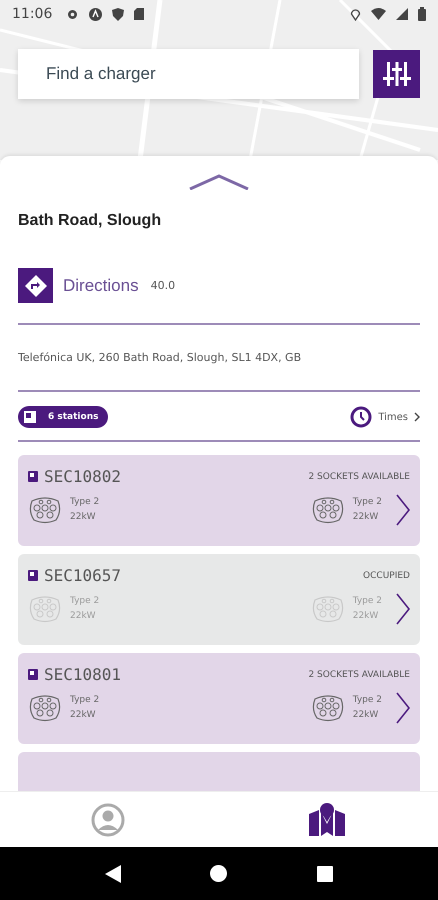  I want to click on station-card: SEC10802 2 SOCKETS AVAILABLE Type 2 22kW Type 2 22kW, so click(219, 500).